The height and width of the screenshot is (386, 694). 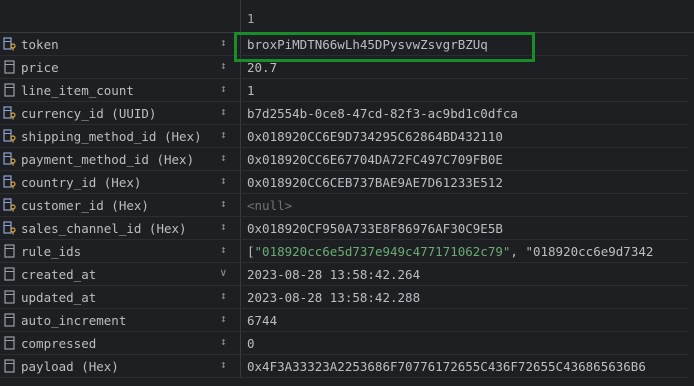 I want to click on field-value: 0x018920CC6E67704DA72FC497C709FB0E, so click(x=375, y=159).